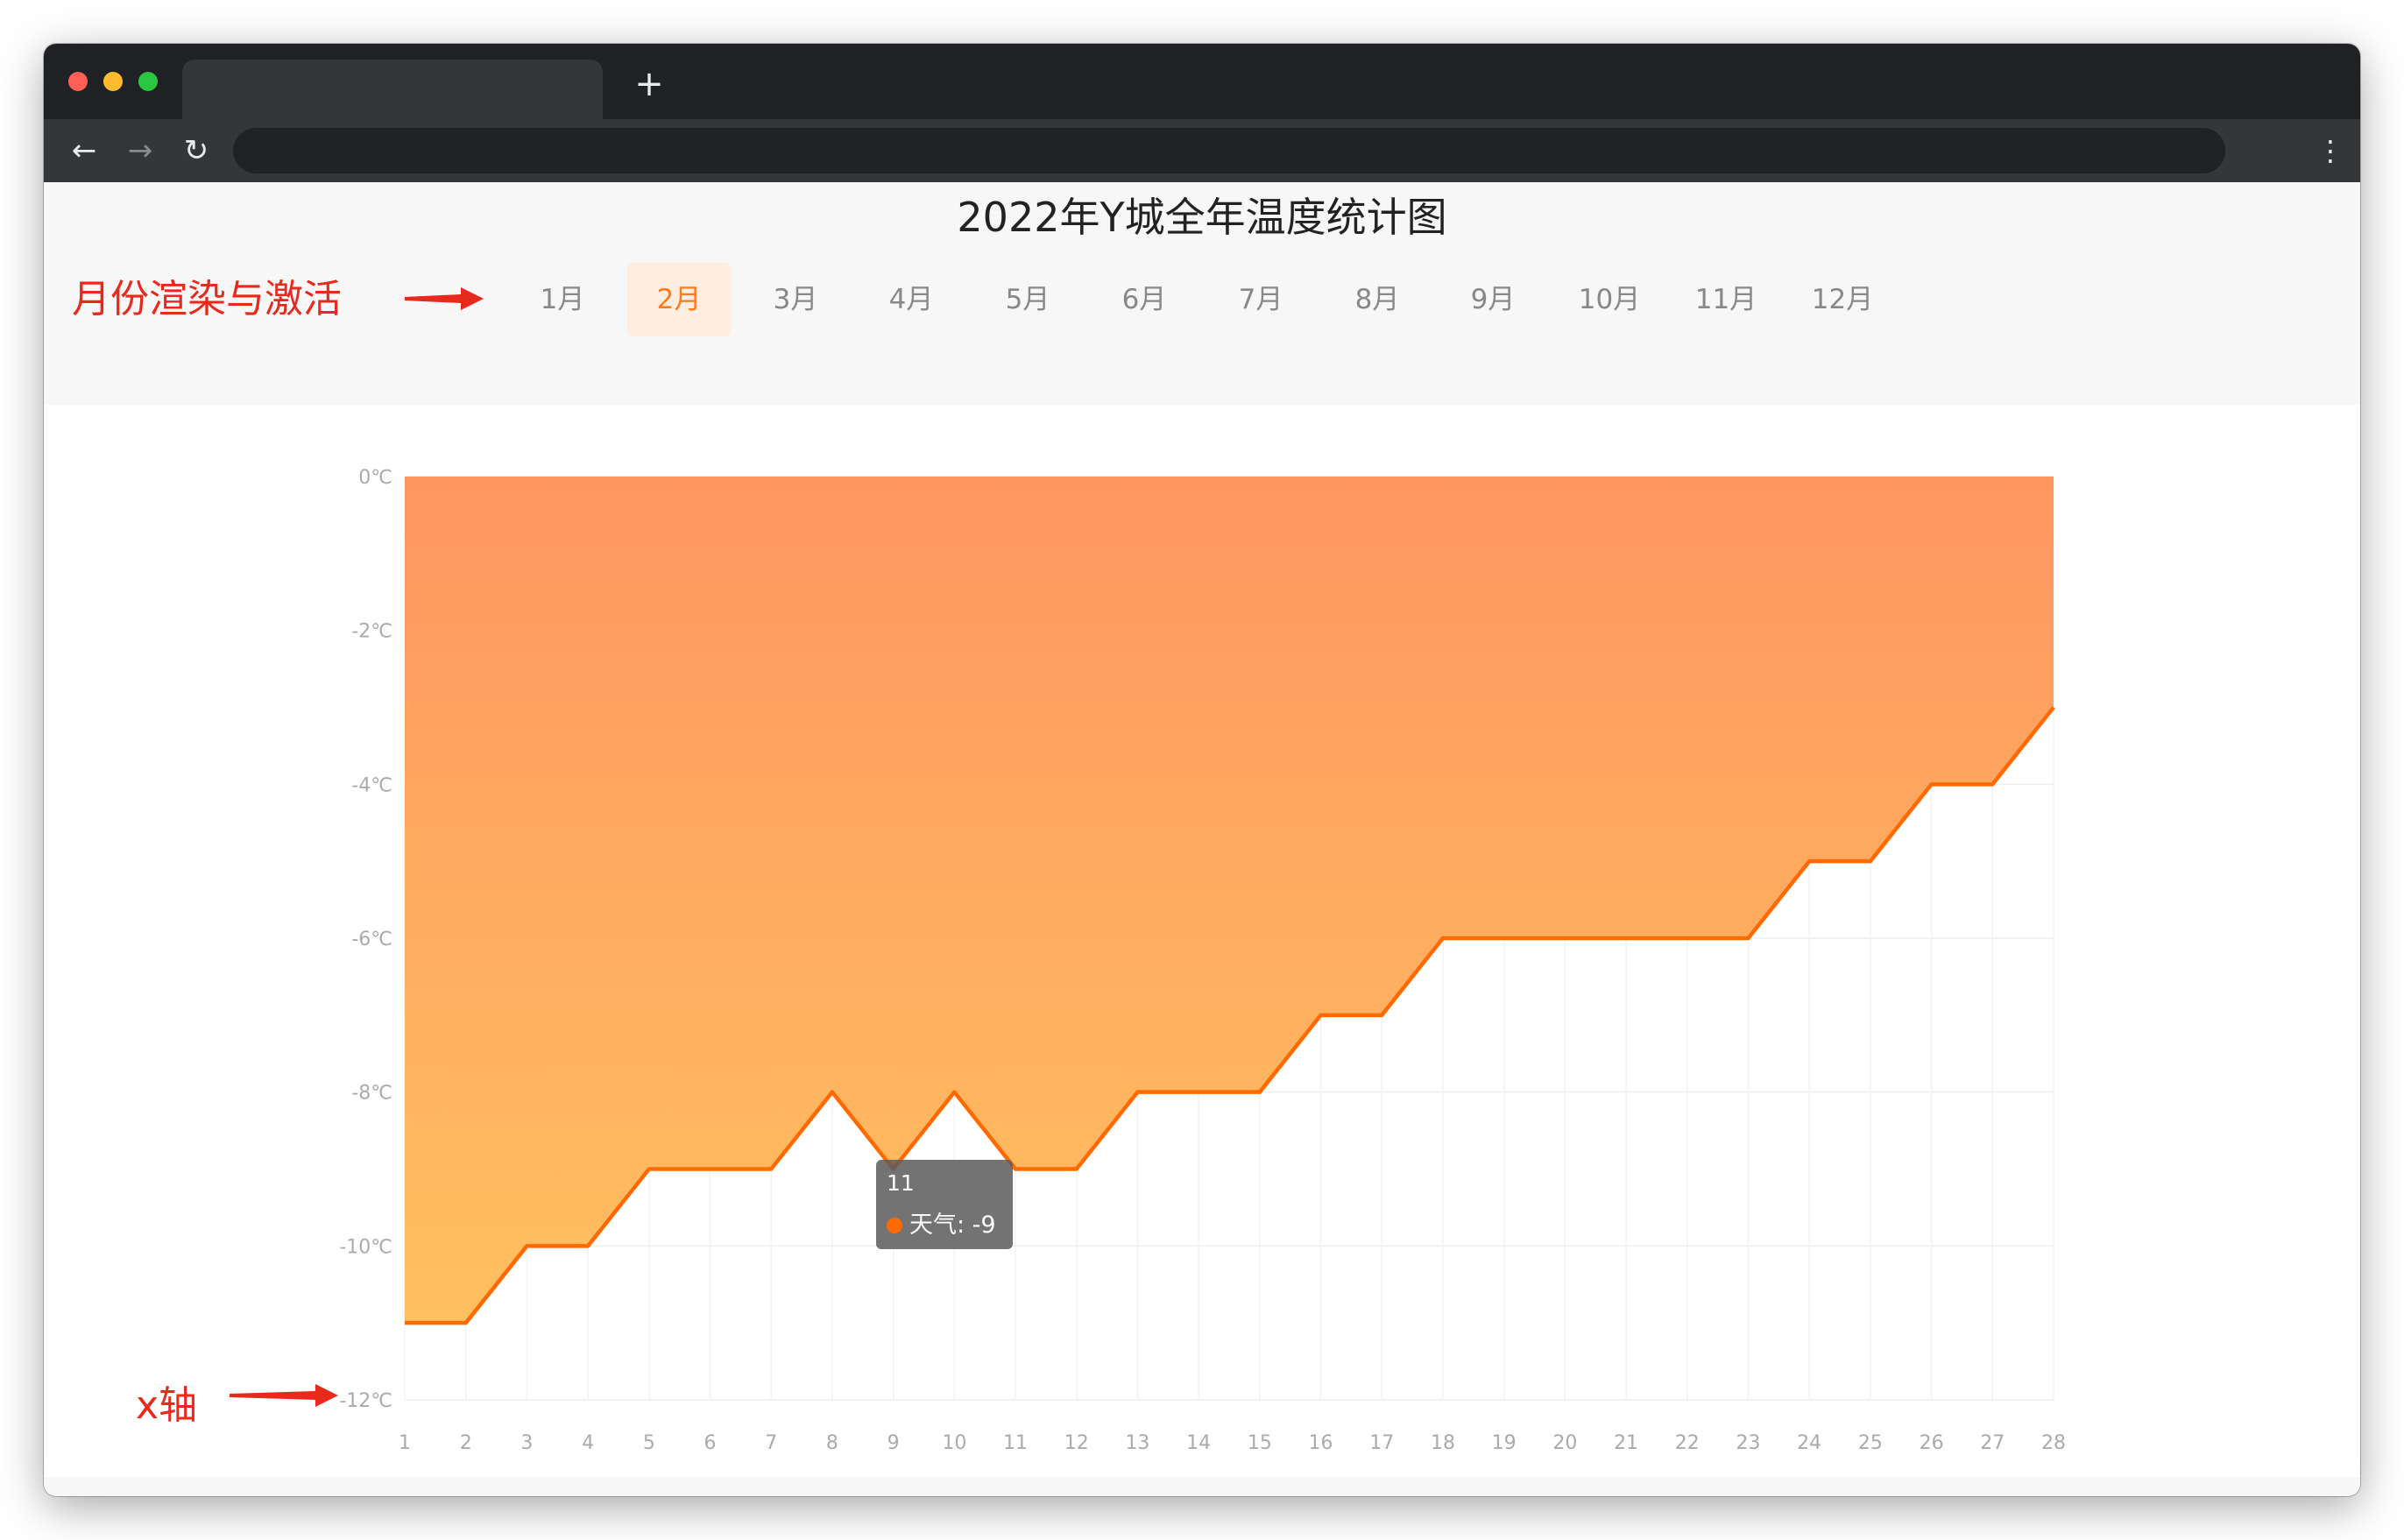 This screenshot has width=2404, height=1540. What do you see at coordinates (405, 1443) in the screenshot?
I see `x-tick-label: 1` at bounding box center [405, 1443].